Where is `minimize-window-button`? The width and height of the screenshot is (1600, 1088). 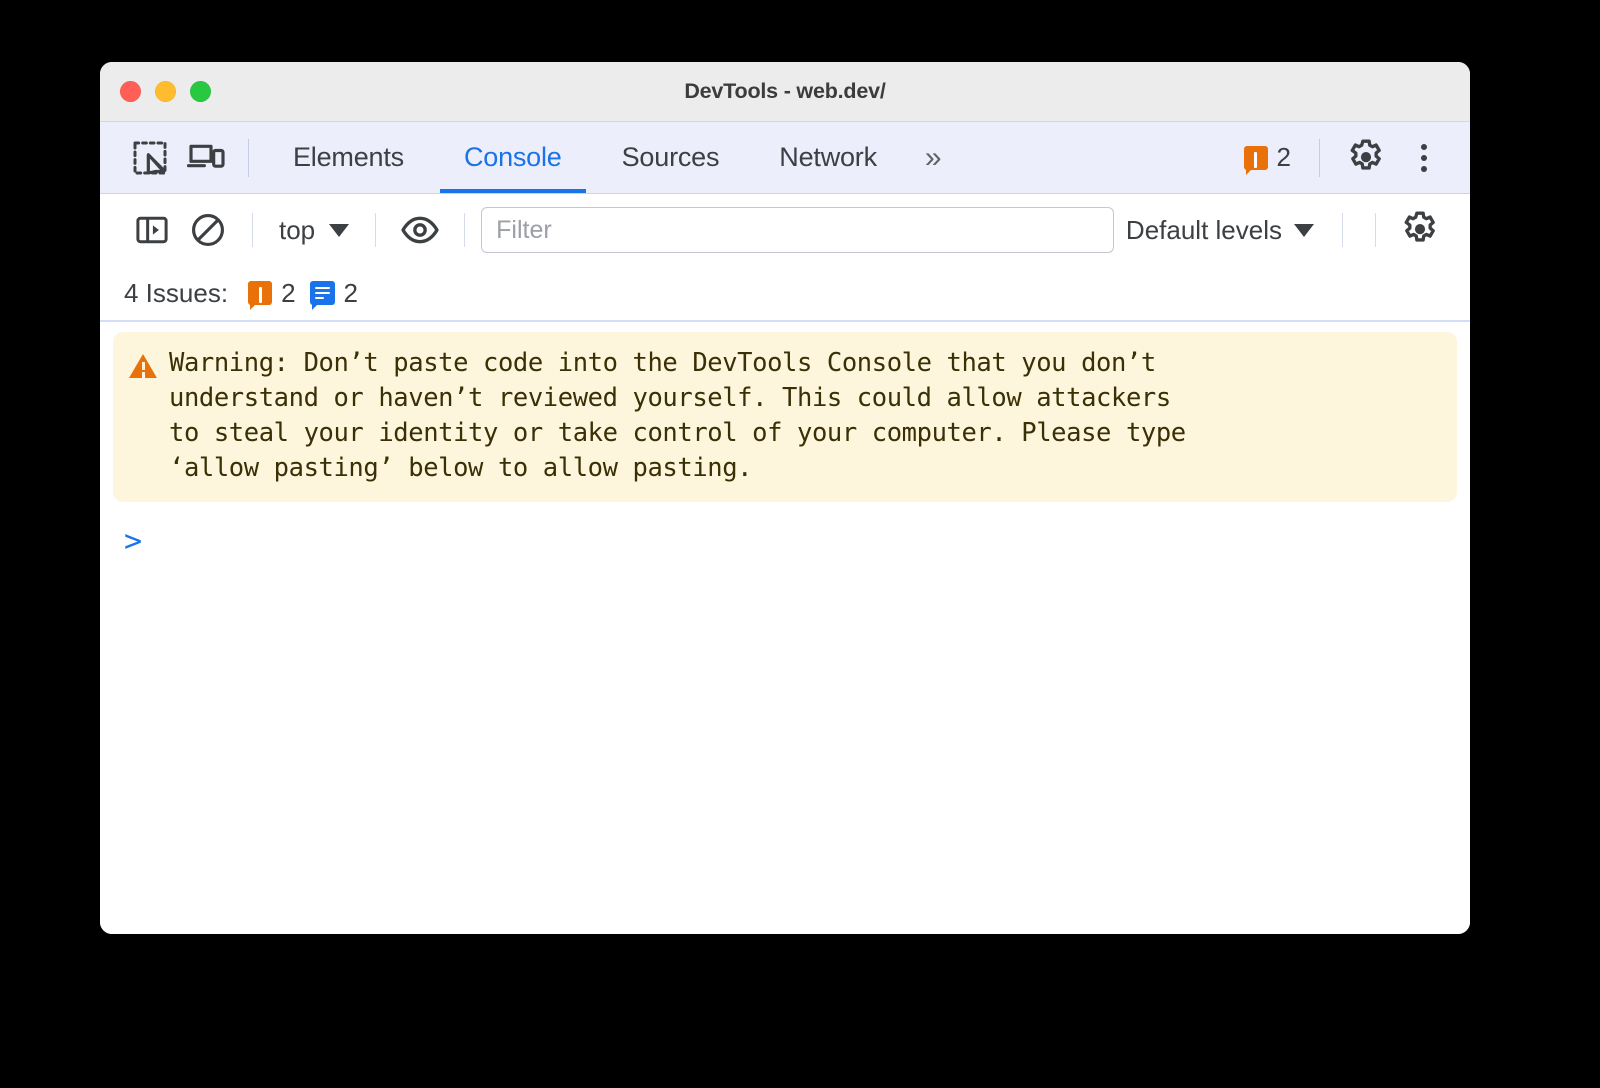
minimize-window-button is located at coordinates (165, 91).